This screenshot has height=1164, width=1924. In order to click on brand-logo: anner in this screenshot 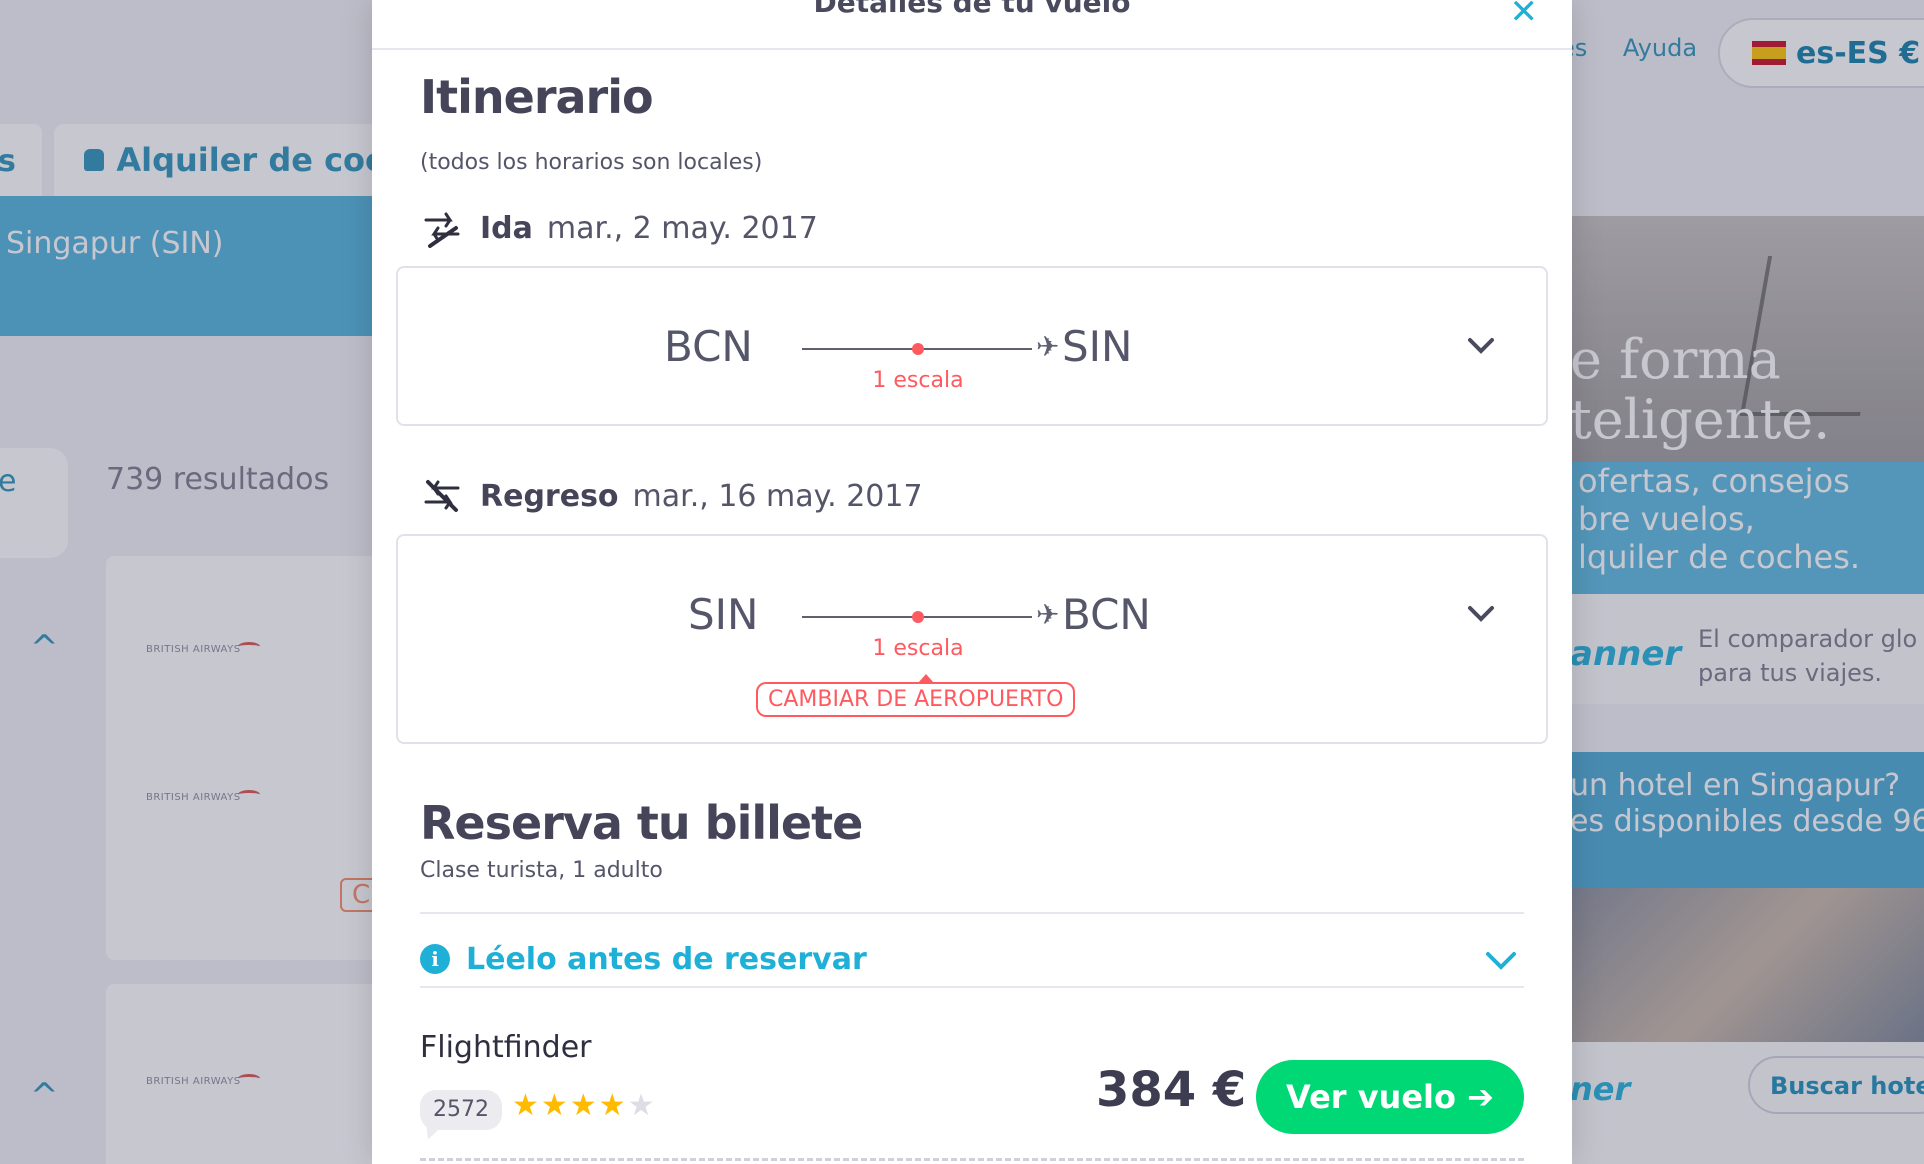, I will do `click(1626, 654)`.